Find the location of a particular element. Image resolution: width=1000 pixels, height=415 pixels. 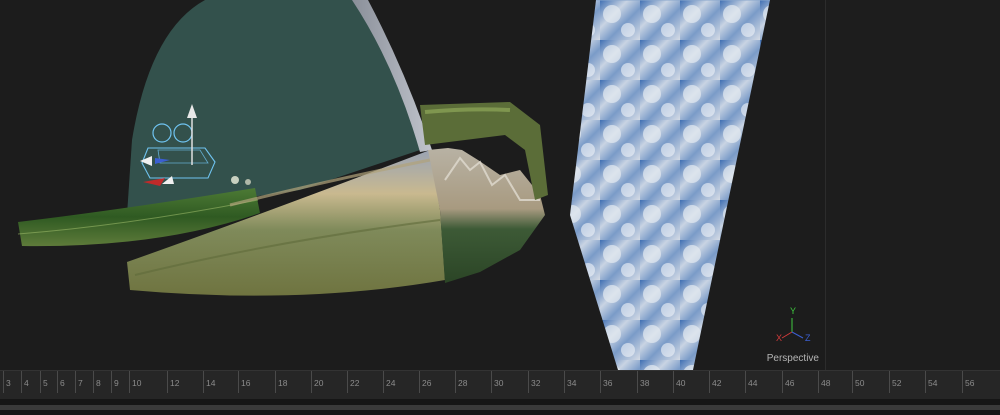

timeline-tick: 14 is located at coordinates (209, 382).